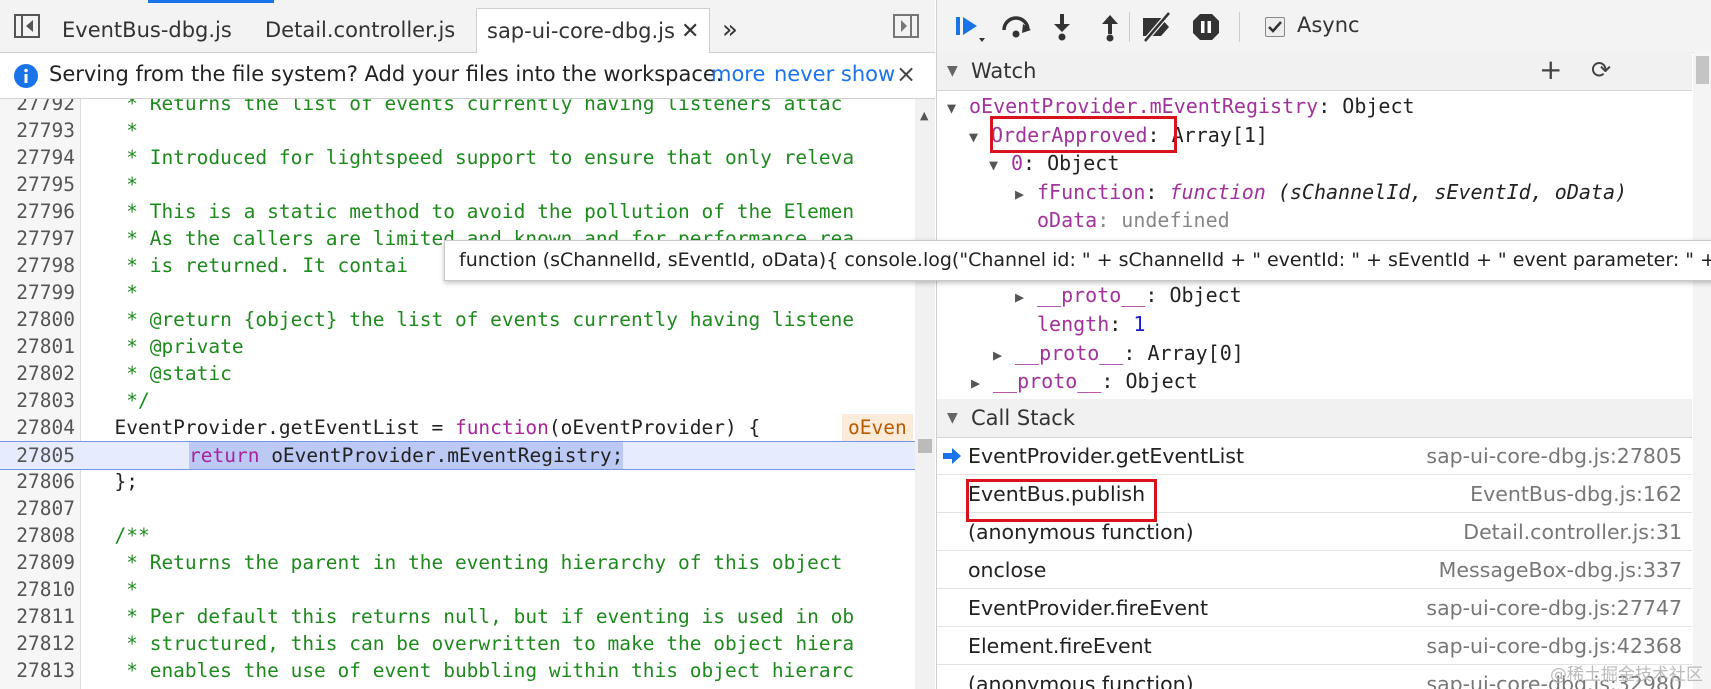 Image resolution: width=1711 pixels, height=689 pixels. Describe the element at coordinates (925, 394) in the screenshot. I see `editor-scrollbar: ▲` at that location.